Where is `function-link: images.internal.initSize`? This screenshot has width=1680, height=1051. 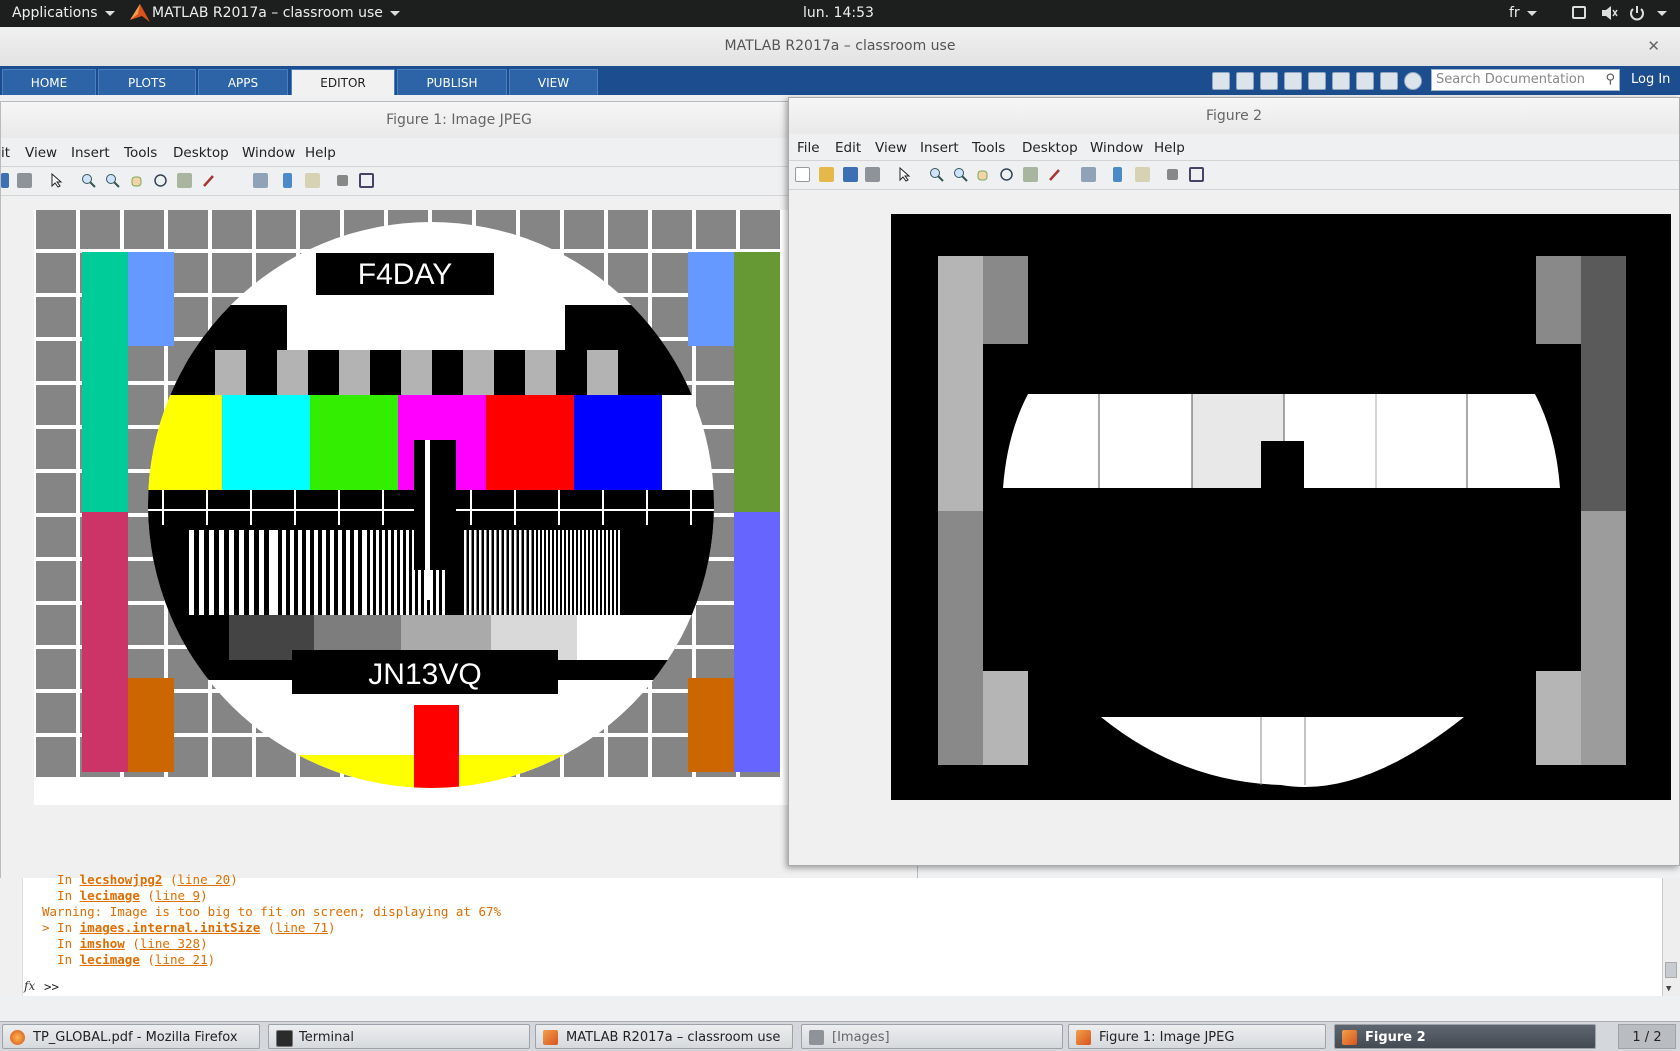 function-link: images.internal.initSize is located at coordinates (170, 927).